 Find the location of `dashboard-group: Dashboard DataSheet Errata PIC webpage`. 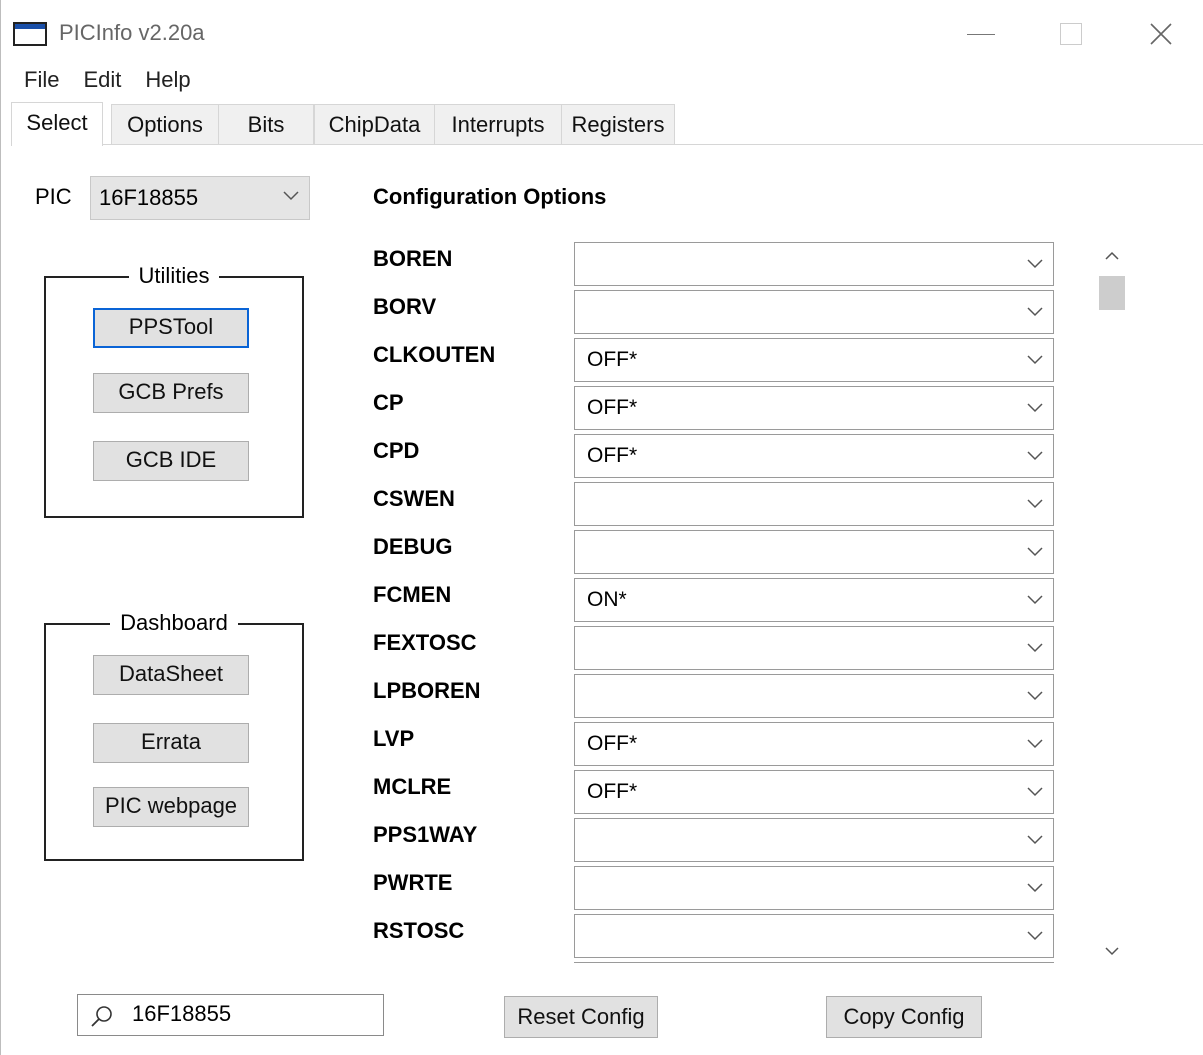

dashboard-group: Dashboard DataSheet Errata PIC webpage is located at coordinates (174, 735).